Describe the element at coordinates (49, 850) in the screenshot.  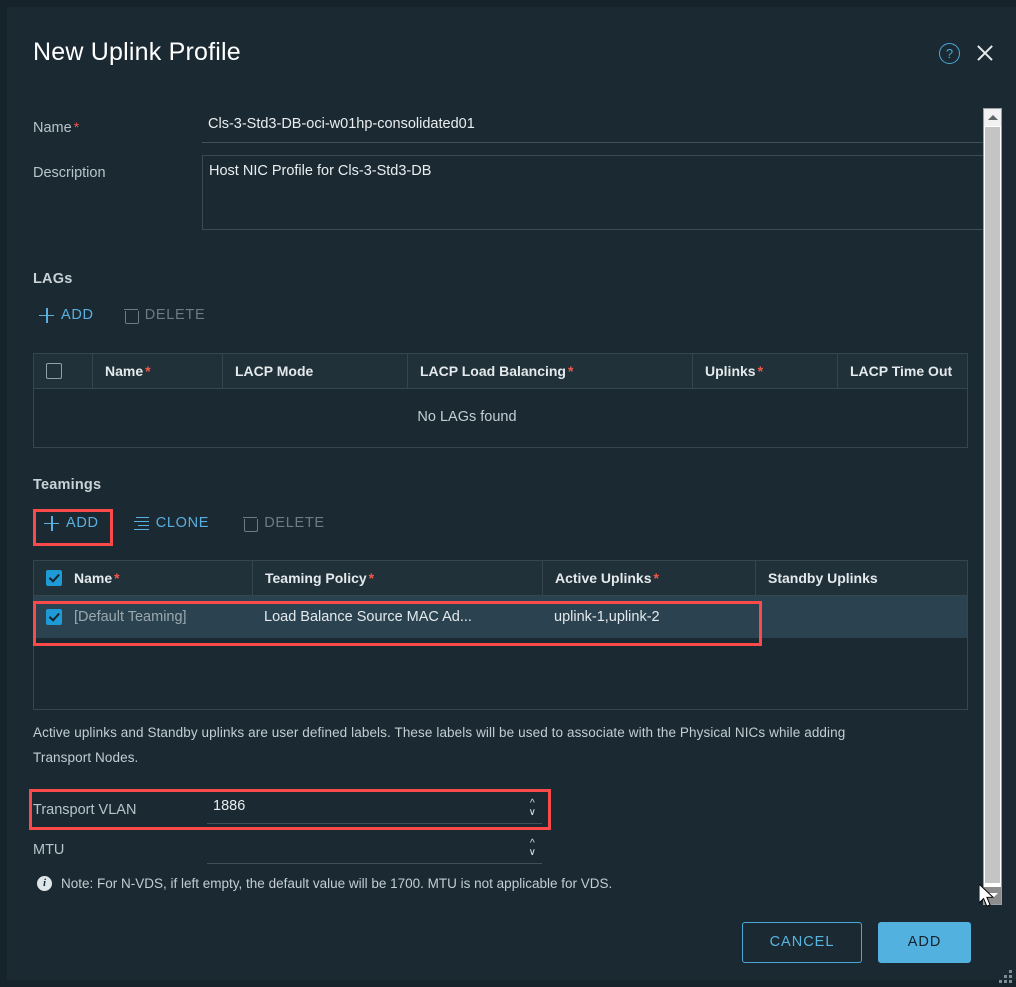
I see `mtu-label: MTU` at that location.